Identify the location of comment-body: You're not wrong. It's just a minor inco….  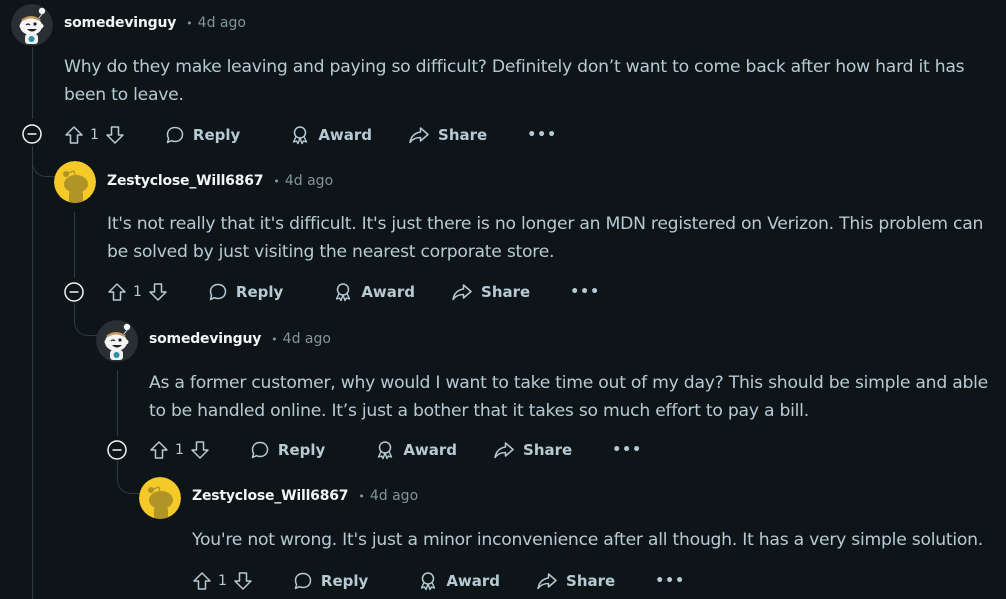
(587, 541).